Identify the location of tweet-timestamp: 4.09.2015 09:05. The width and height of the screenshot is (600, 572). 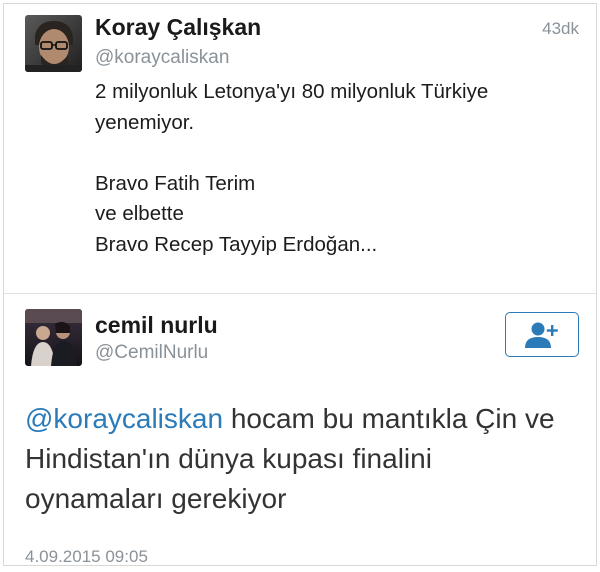
(86, 556).